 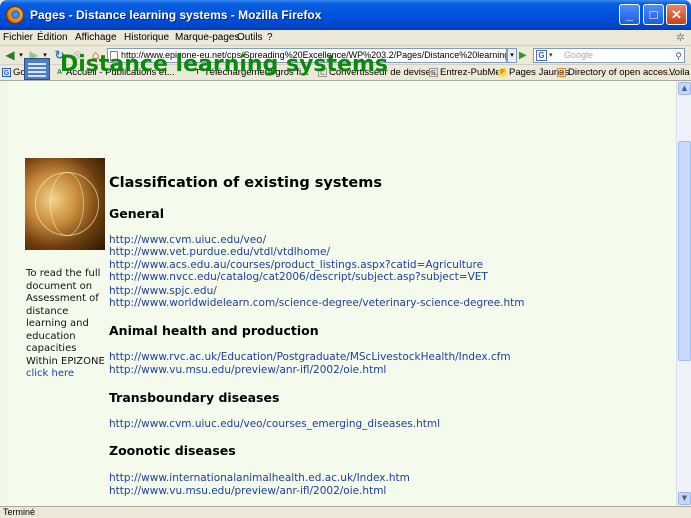 I want to click on section-title-animal-health: Animal health and production, so click(x=214, y=330).